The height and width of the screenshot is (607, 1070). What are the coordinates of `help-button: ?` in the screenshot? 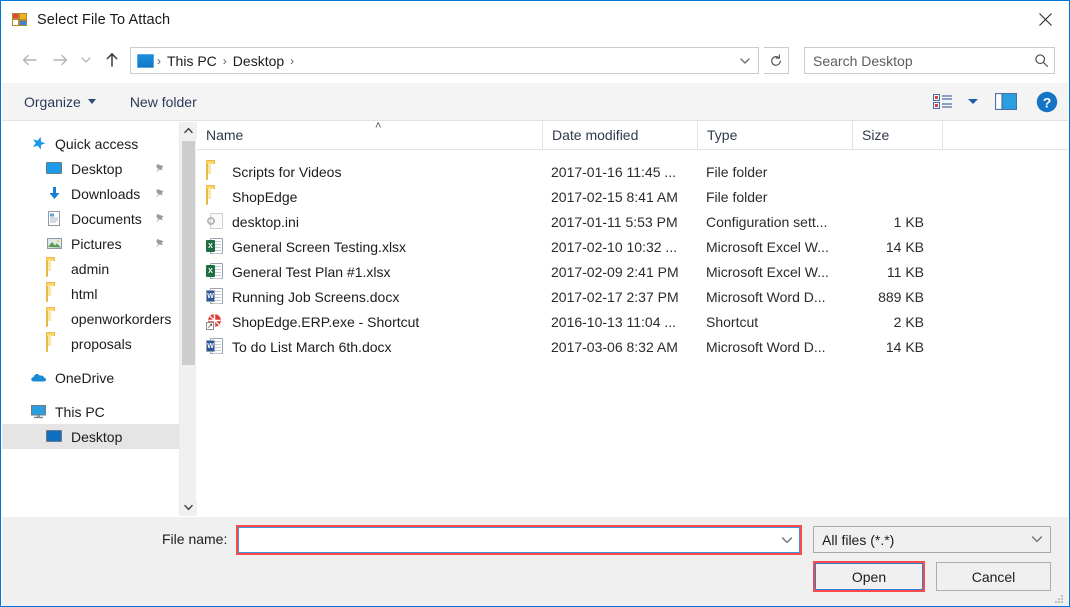 It's located at (1047, 102).